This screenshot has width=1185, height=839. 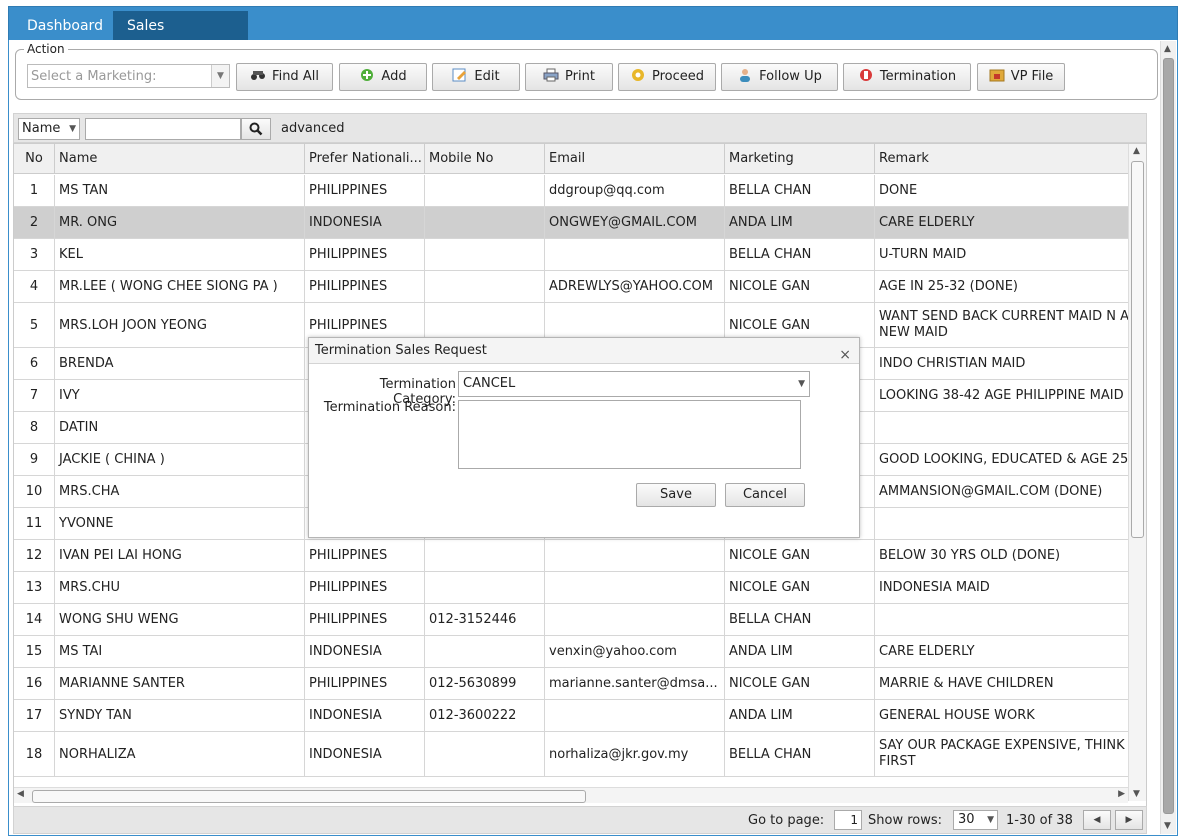 What do you see at coordinates (34, 523) in the screenshot?
I see `col-no-cell: 11` at bounding box center [34, 523].